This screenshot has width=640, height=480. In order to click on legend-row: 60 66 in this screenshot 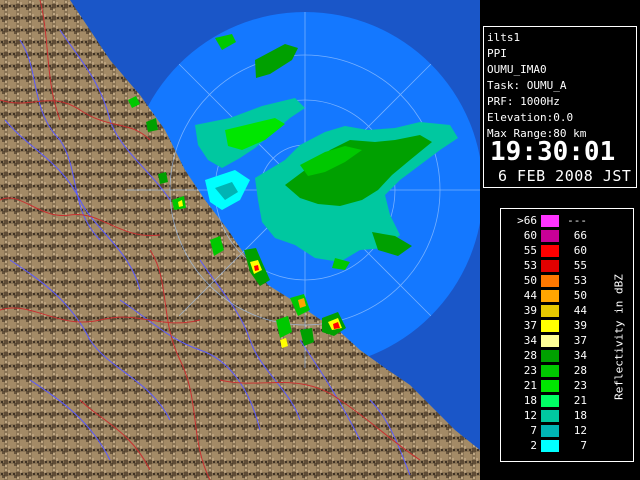, I will do `click(551, 236)`.